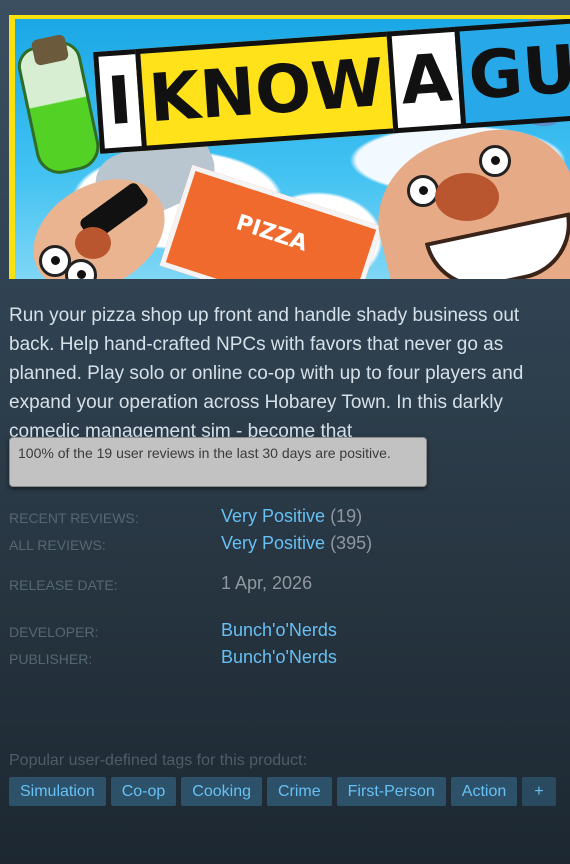  What do you see at coordinates (63, 585) in the screenshot?
I see `release-date-label: RELEASE DATE:` at bounding box center [63, 585].